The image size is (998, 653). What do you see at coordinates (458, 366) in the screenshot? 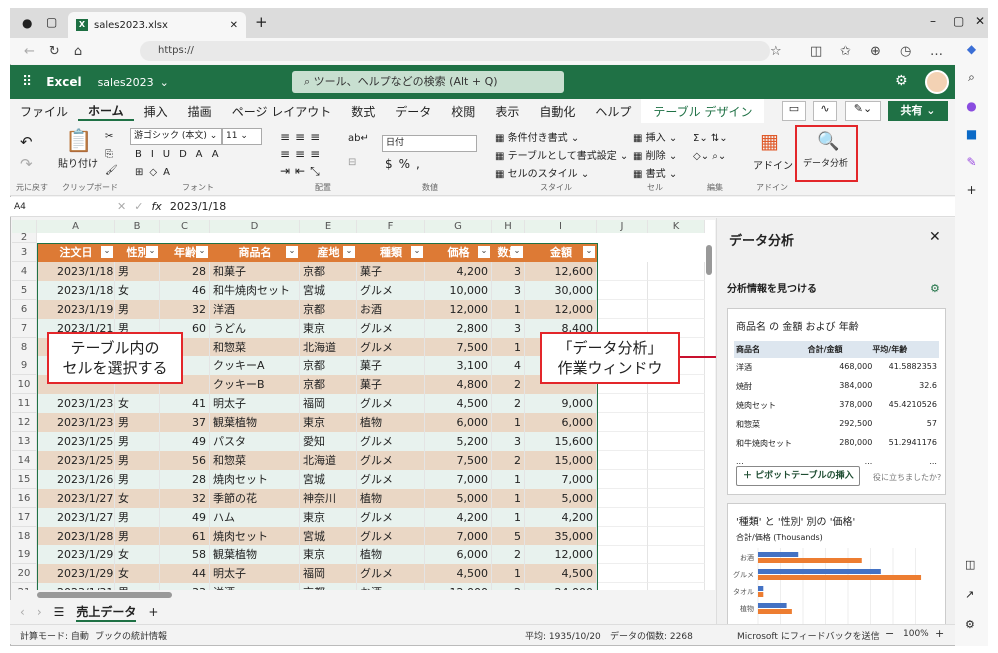
I see `table-cell: 3,100` at bounding box center [458, 366].